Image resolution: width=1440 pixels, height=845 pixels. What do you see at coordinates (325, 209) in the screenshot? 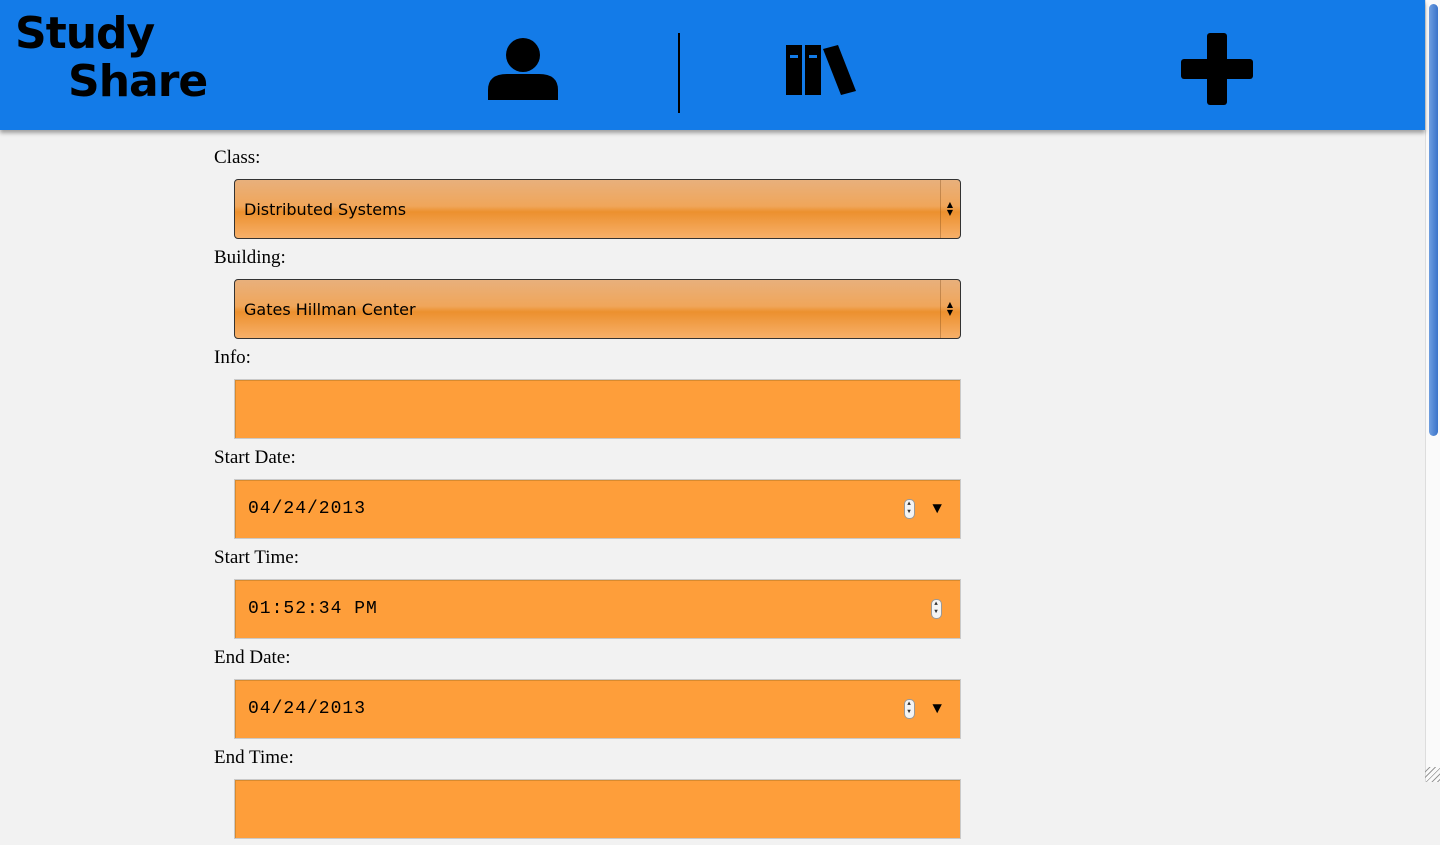
I see `class-select-value: Distributed Systems` at bounding box center [325, 209].